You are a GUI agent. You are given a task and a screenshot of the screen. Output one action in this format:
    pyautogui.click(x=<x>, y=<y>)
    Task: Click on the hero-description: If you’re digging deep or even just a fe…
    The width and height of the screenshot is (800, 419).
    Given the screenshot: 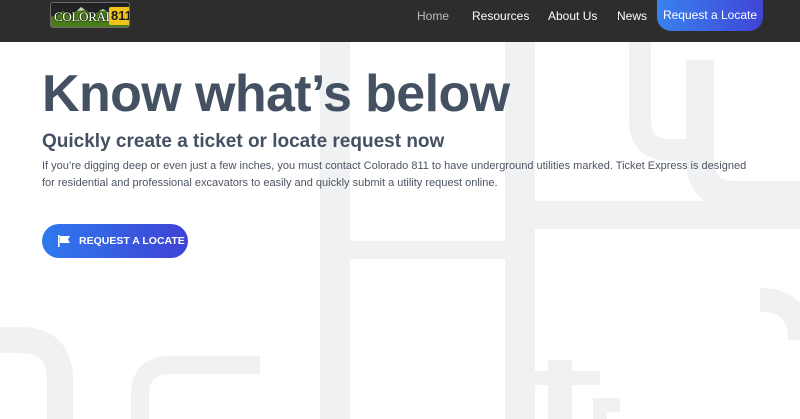 What is the action you would take?
    pyautogui.click(x=394, y=174)
    